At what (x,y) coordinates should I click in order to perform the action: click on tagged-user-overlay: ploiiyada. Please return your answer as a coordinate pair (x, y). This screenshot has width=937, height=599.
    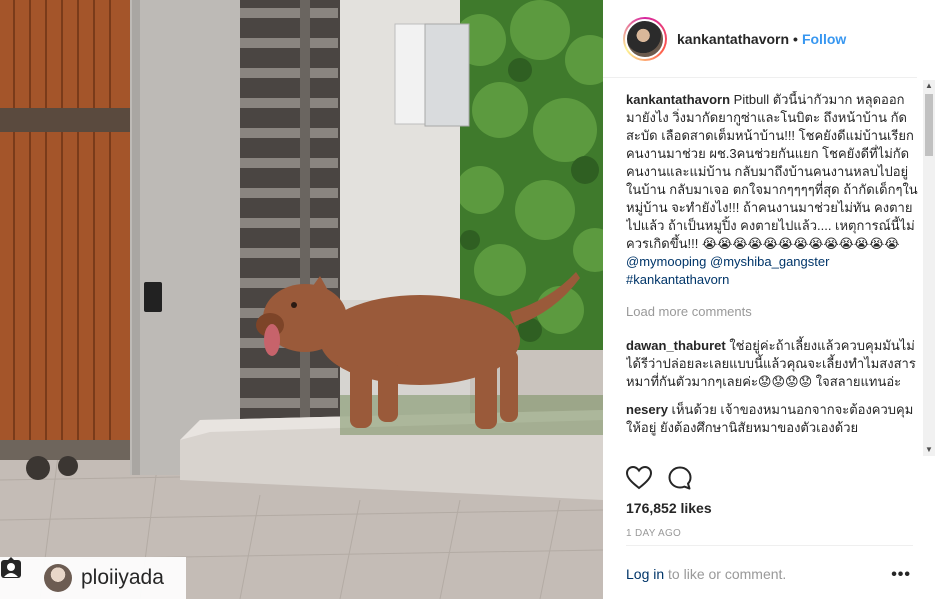
    Looking at the image, I should click on (93, 578).